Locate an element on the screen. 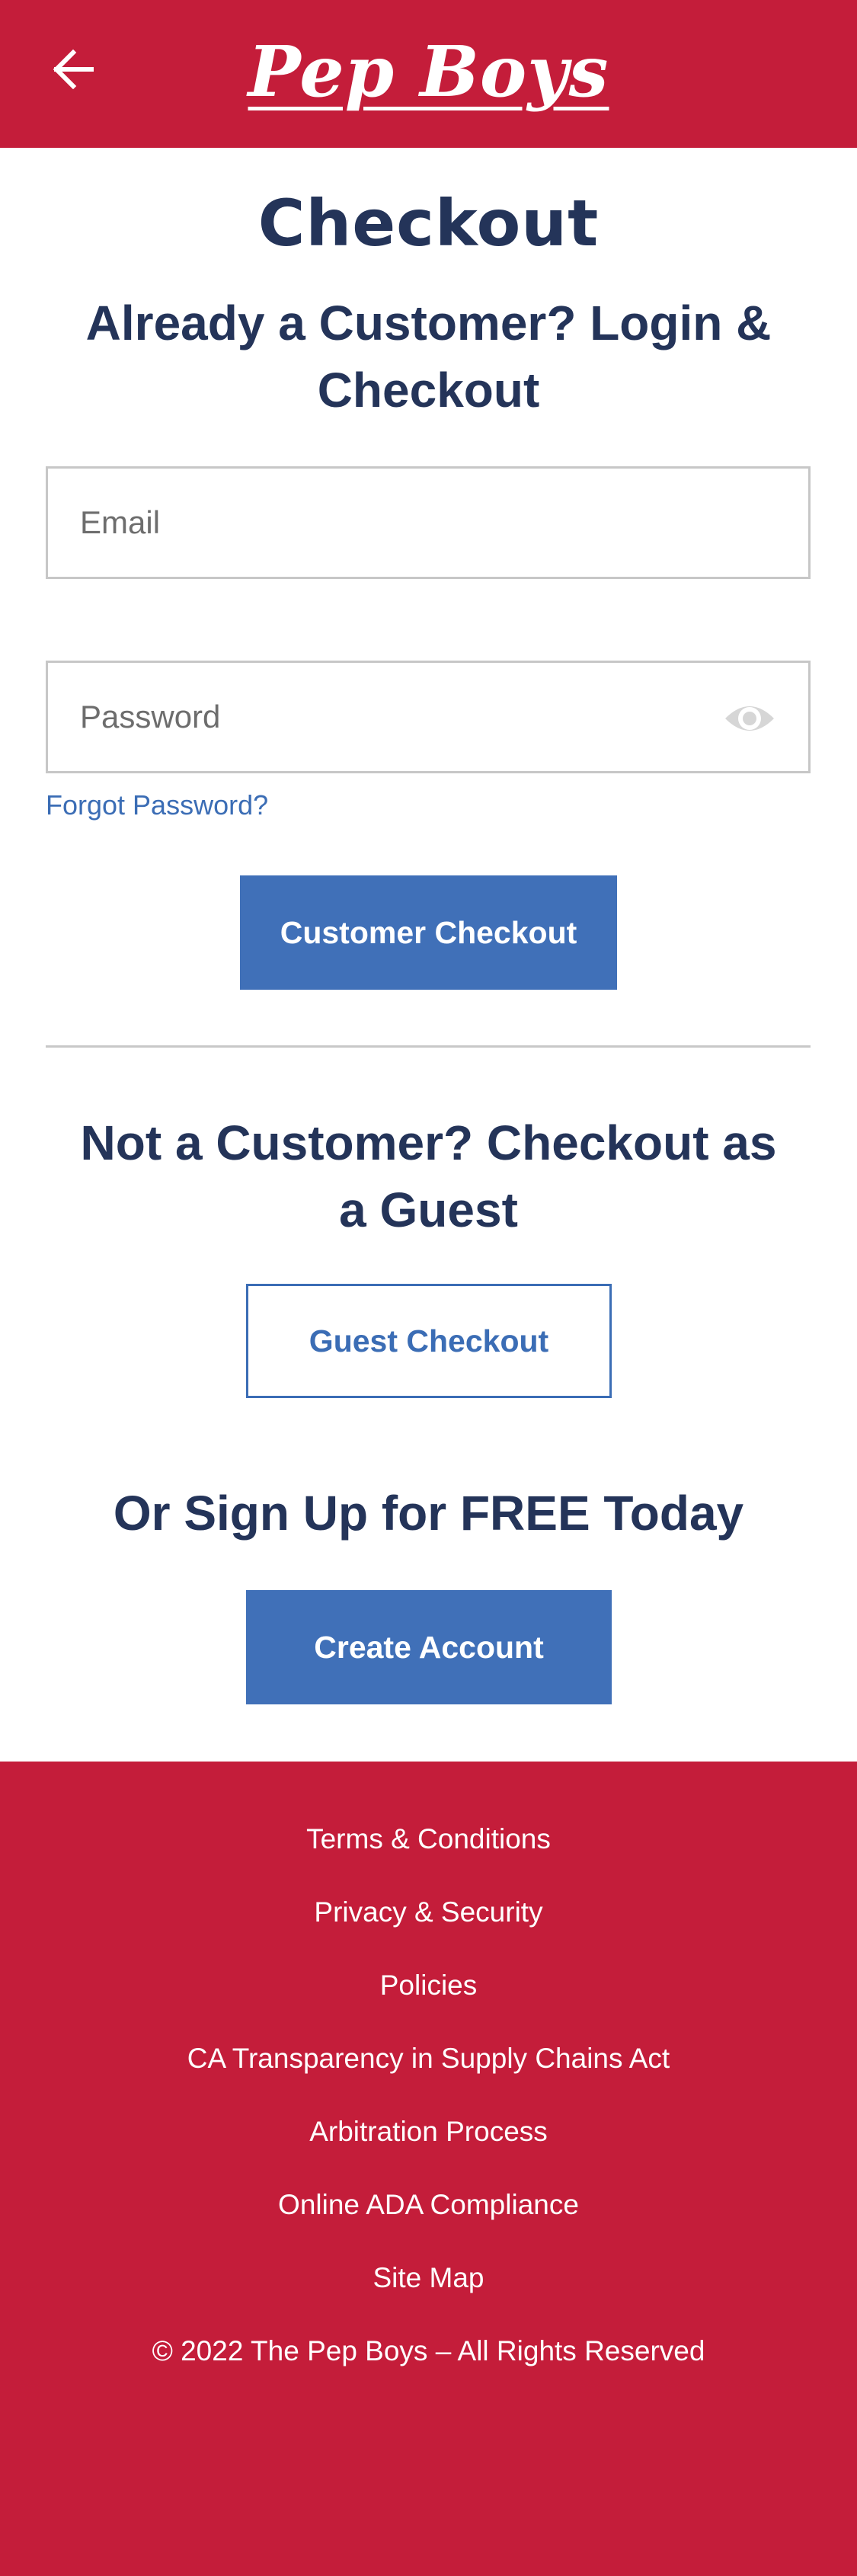  password-input is located at coordinates (428, 717).